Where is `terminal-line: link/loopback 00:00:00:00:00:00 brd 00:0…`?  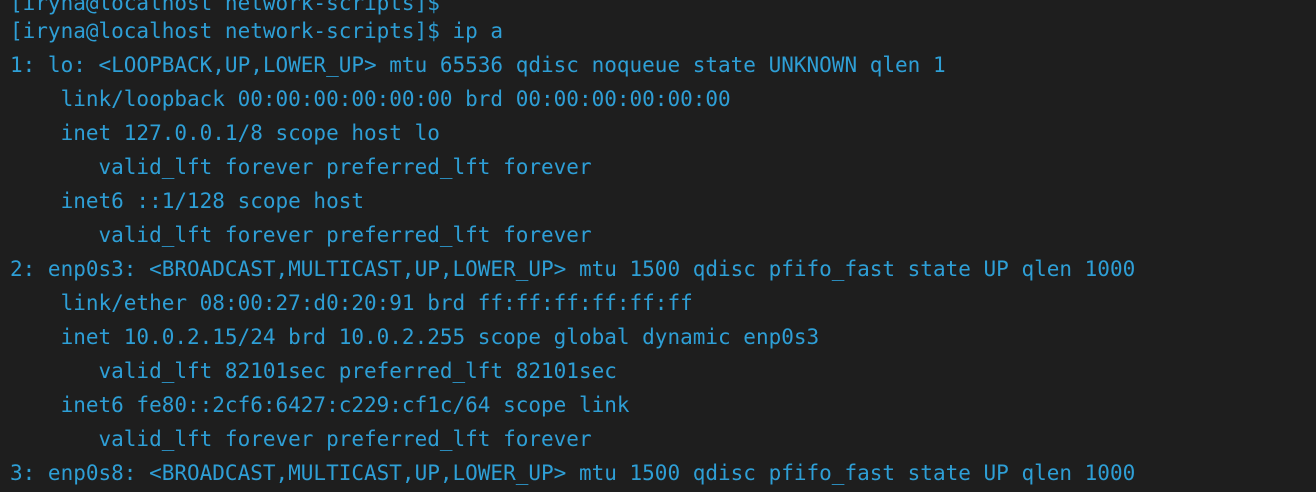
terminal-line: link/loopback 00:00:00:00:00:00 brd 00:0… is located at coordinates (370, 99).